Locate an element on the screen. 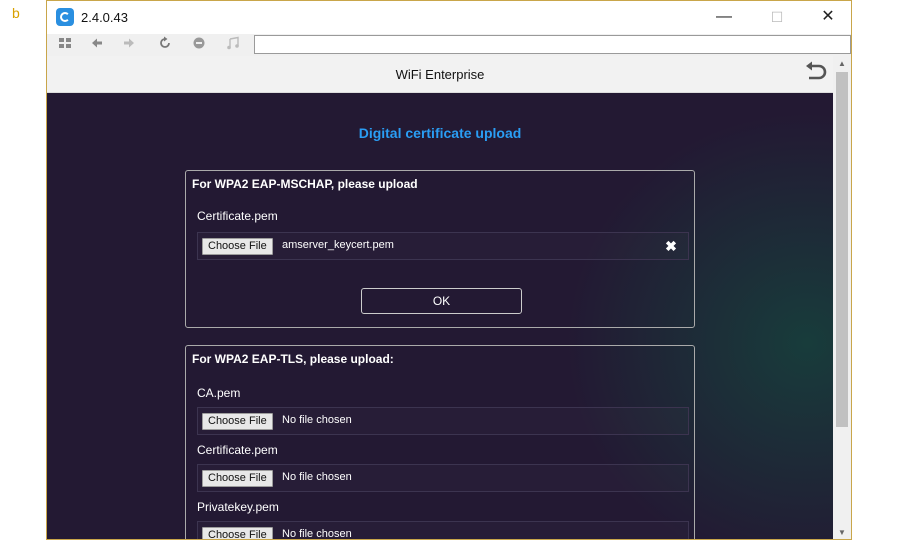 Image resolution: width=900 pixels, height=540 pixels. tls-ca-file-input: Choose File No file chosen is located at coordinates (443, 421).